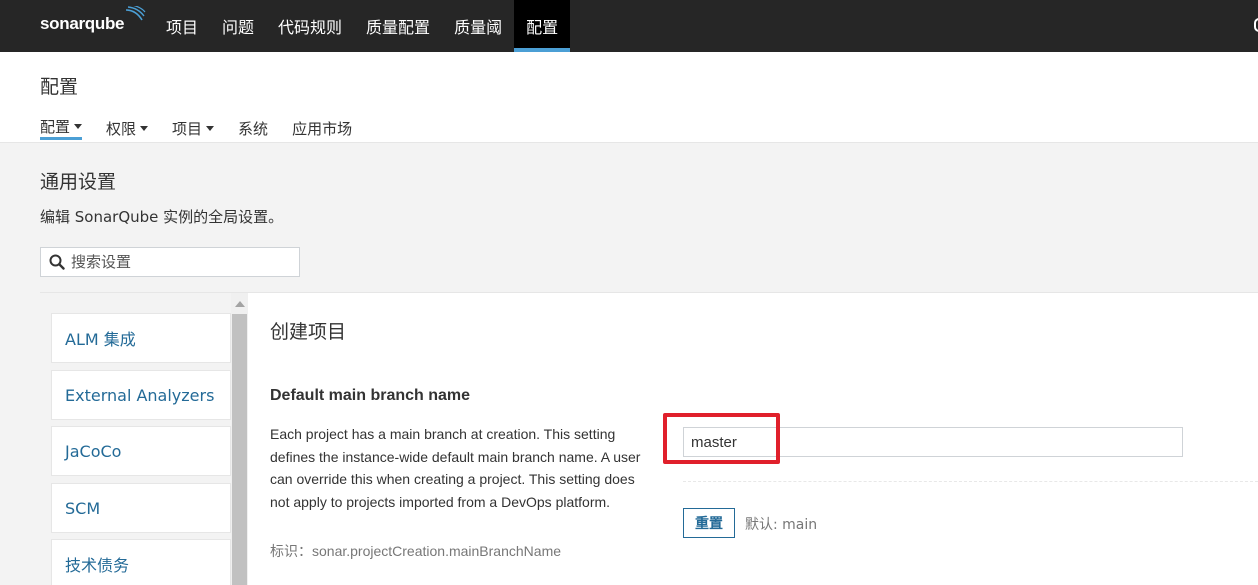 The width and height of the screenshot is (1258, 585). Describe the element at coordinates (141, 451) in the screenshot. I see `category-jacoco: JaCoCo` at that location.